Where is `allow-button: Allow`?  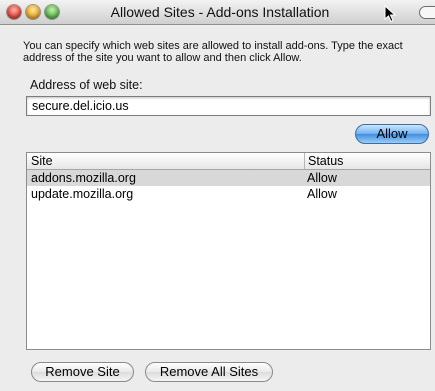
allow-button: Allow is located at coordinates (392, 134).